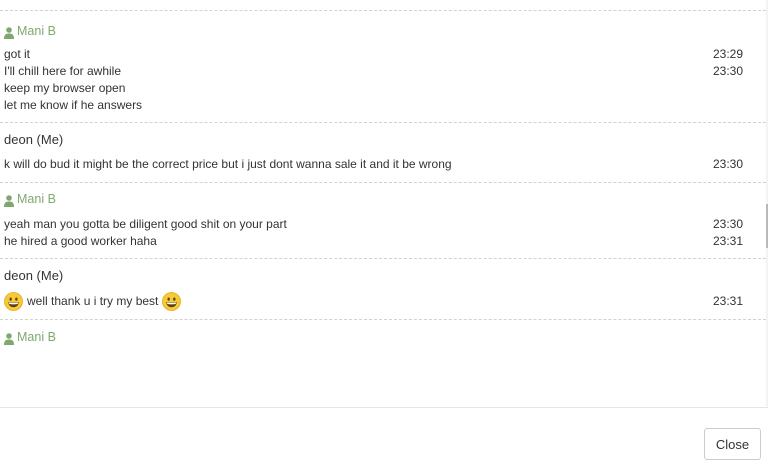 The width and height of the screenshot is (768, 466). What do you see at coordinates (80, 241) in the screenshot?
I see `message-text: he hired a good worker haha` at bounding box center [80, 241].